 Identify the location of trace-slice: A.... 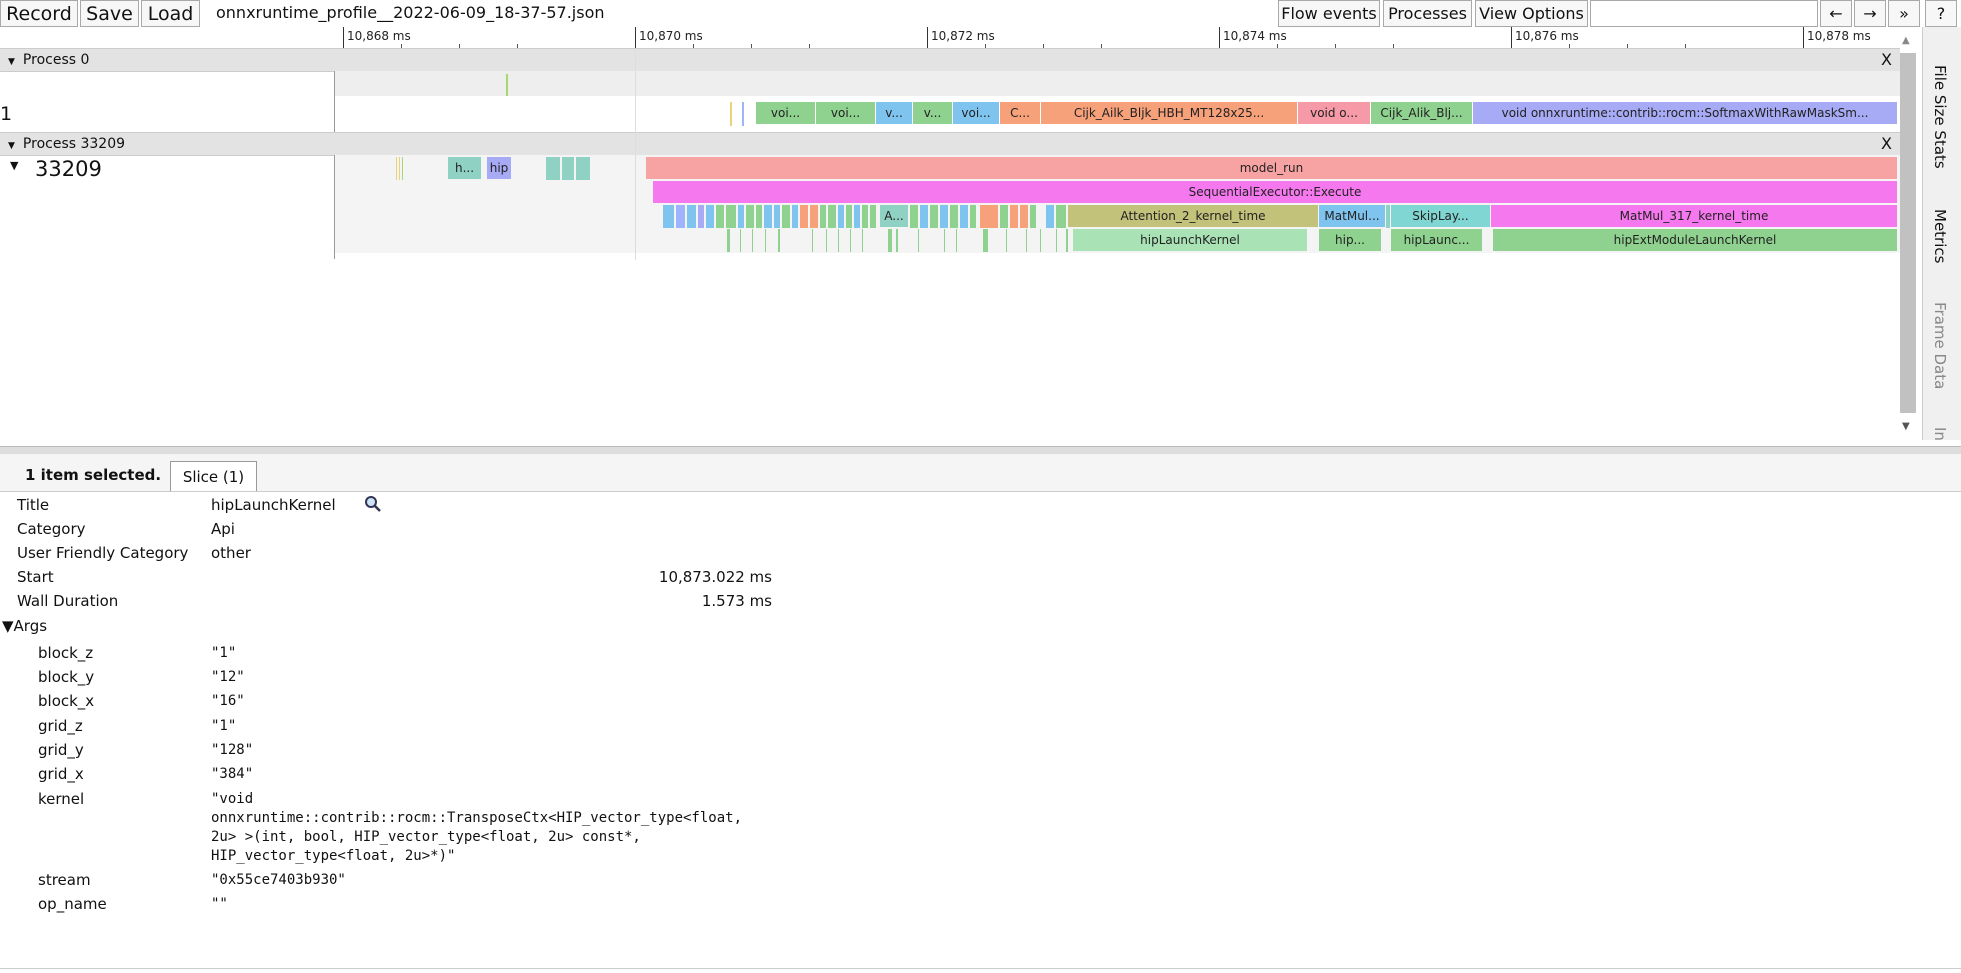
(894, 216).